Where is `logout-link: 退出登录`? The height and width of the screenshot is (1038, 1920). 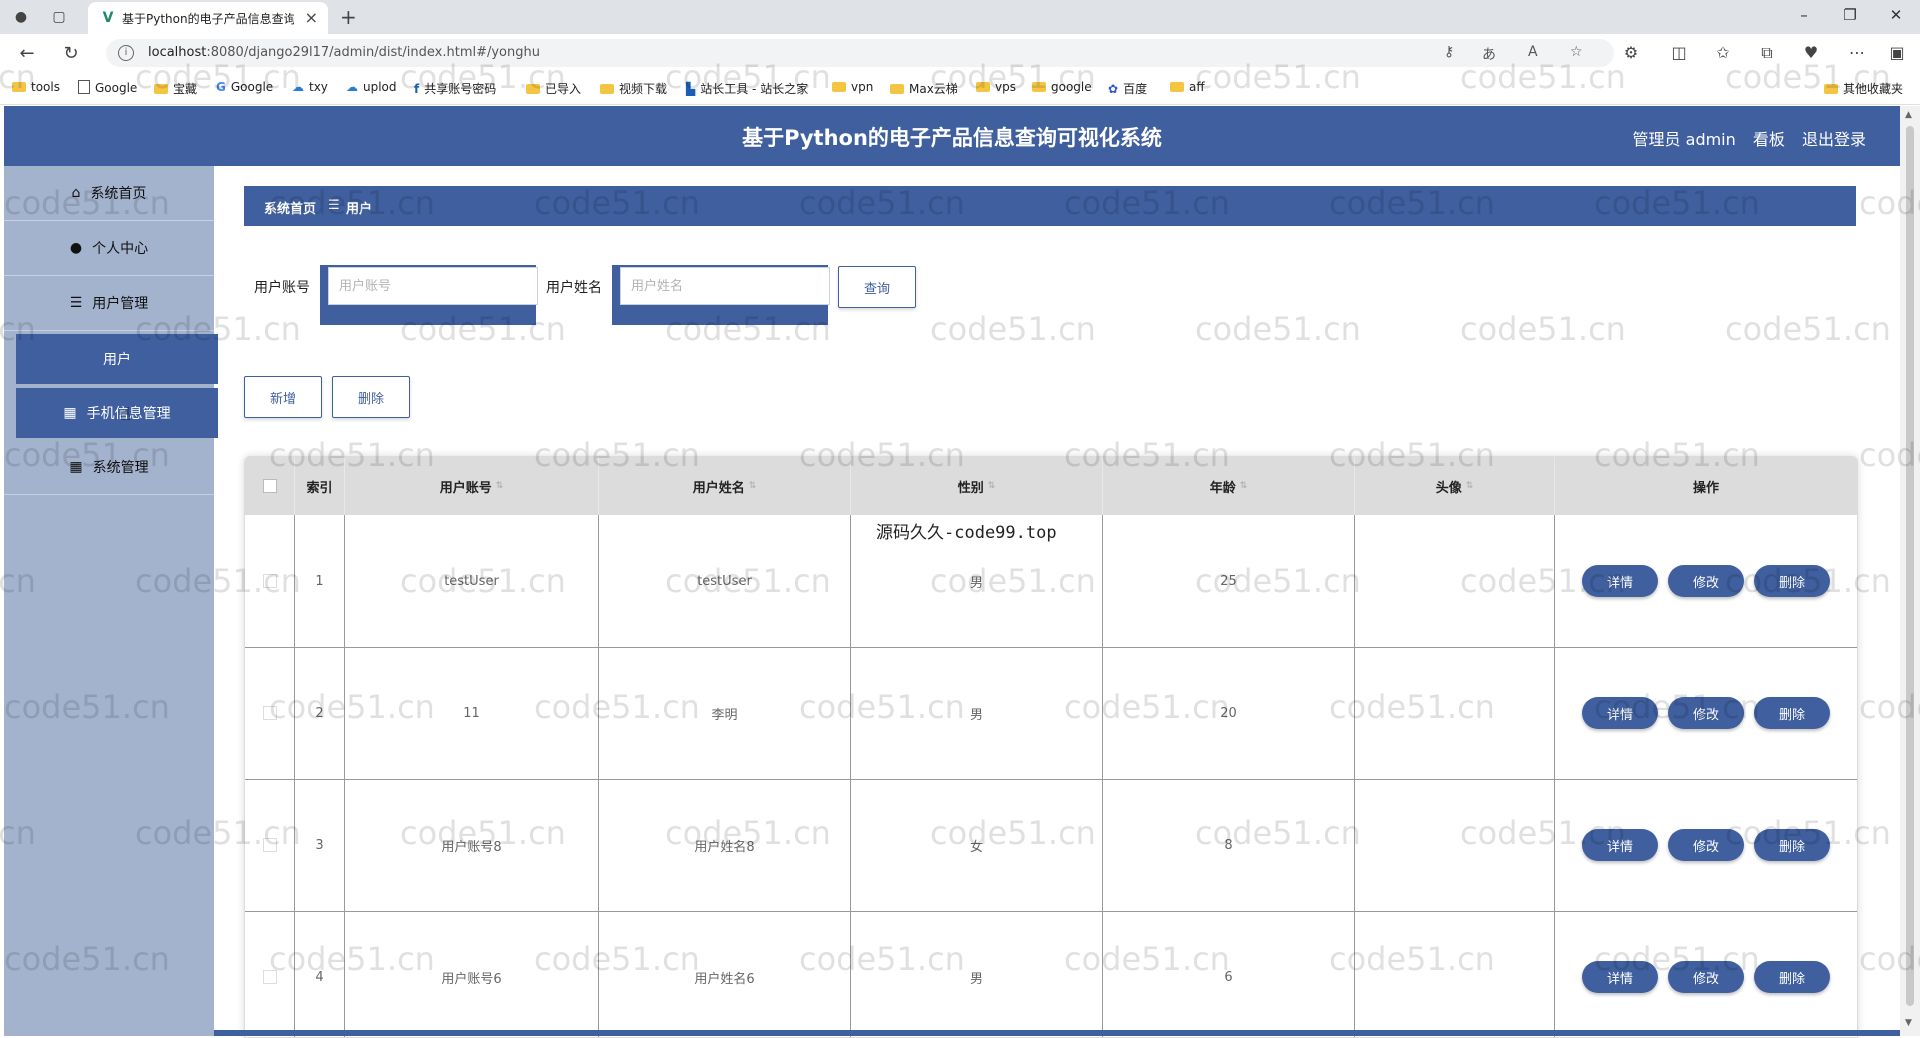 logout-link: 退出登录 is located at coordinates (1834, 139).